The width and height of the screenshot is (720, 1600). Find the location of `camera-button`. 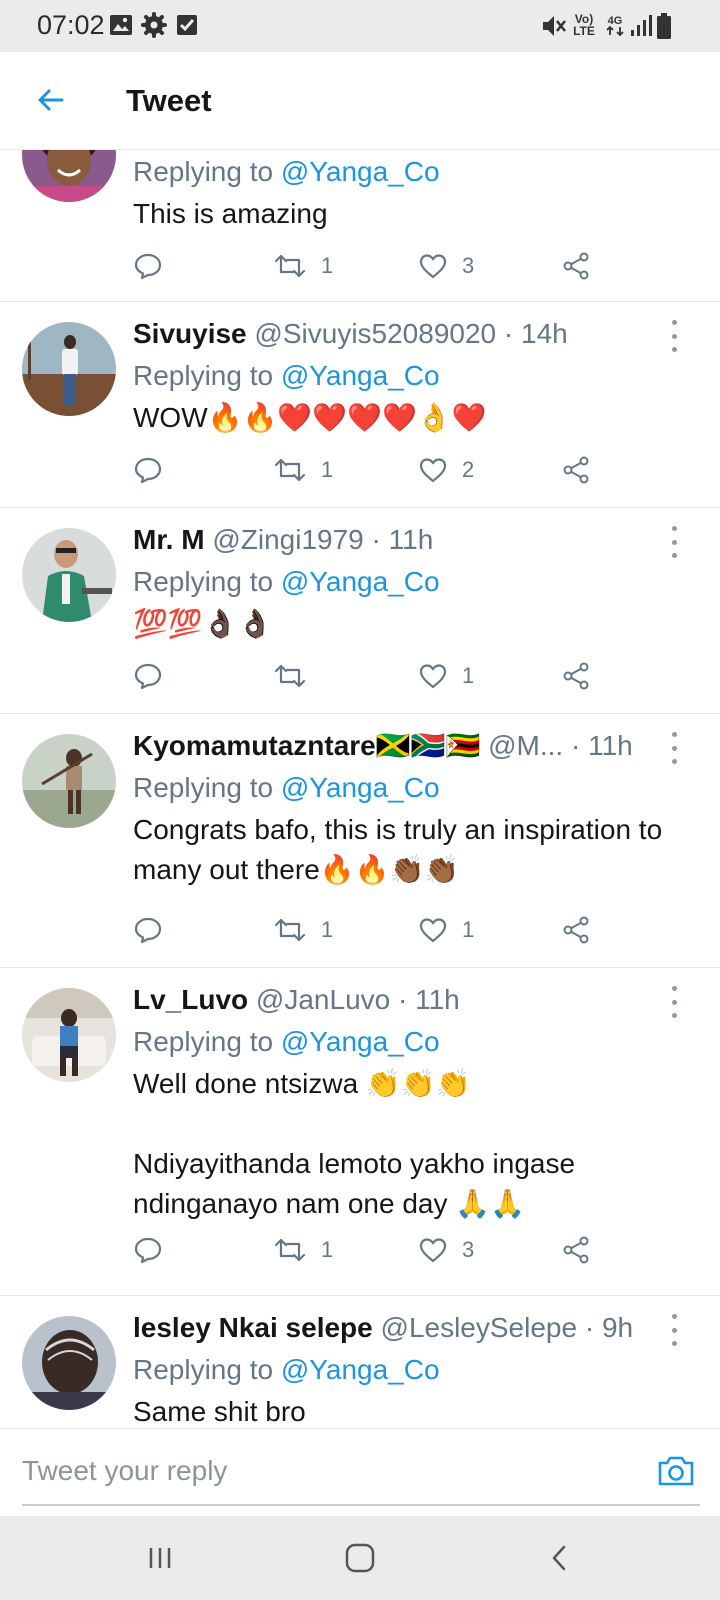

camera-button is located at coordinates (676, 1471).